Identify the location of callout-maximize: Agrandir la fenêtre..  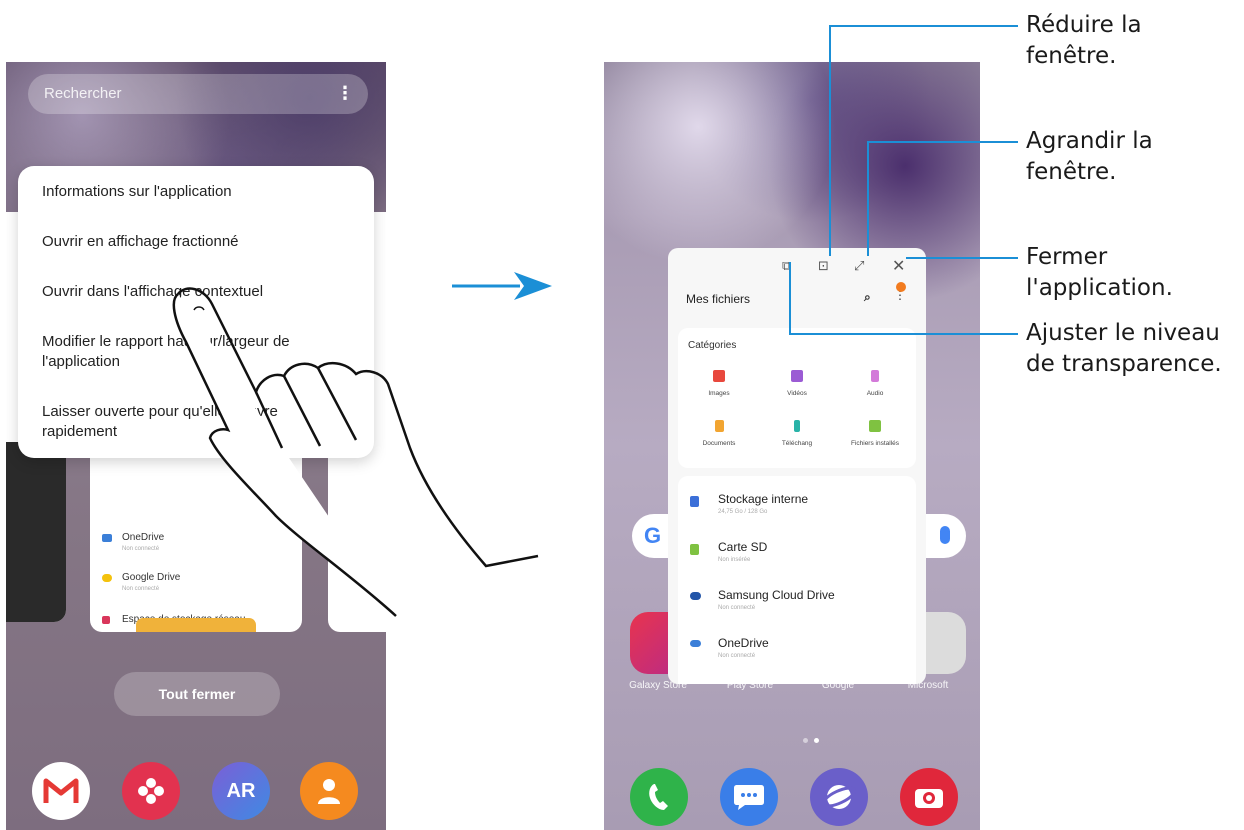
(1101, 157).